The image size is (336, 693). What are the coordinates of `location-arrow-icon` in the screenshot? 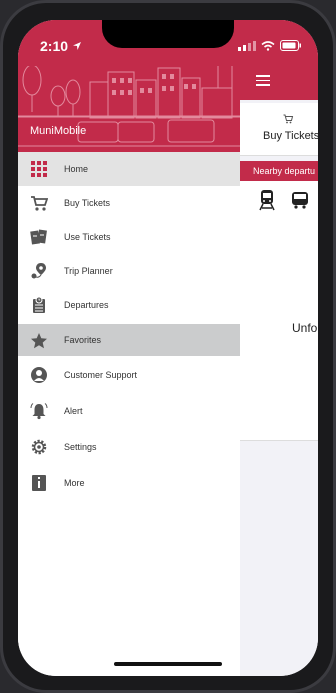 It's located at (77, 46).